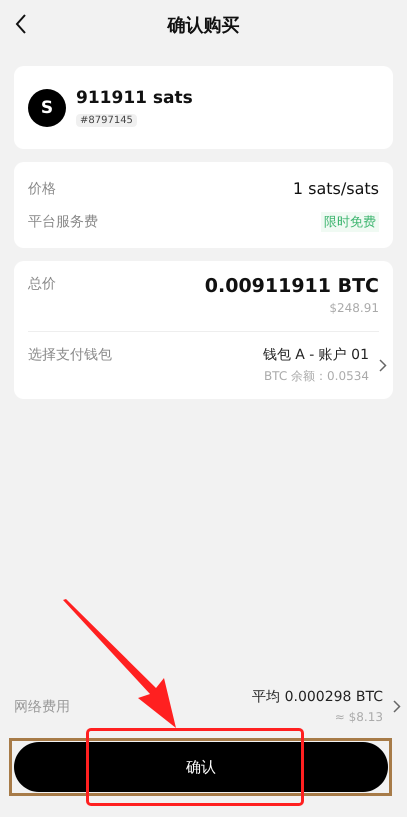 The width and height of the screenshot is (407, 817). What do you see at coordinates (315, 355) in the screenshot?
I see `wallet-name: 钱包 A - 账户 01` at bounding box center [315, 355].